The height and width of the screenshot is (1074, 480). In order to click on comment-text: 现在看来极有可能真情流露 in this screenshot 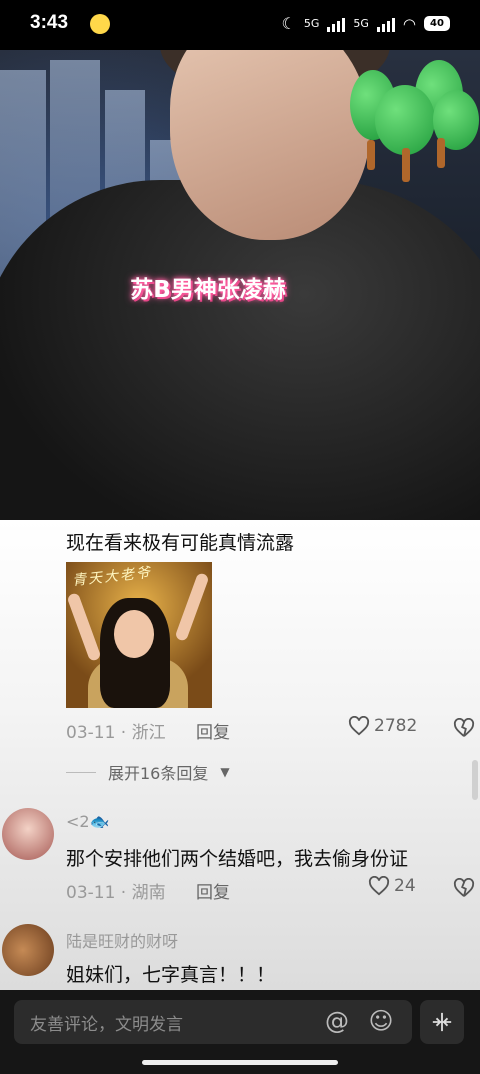, I will do `click(180, 543)`.